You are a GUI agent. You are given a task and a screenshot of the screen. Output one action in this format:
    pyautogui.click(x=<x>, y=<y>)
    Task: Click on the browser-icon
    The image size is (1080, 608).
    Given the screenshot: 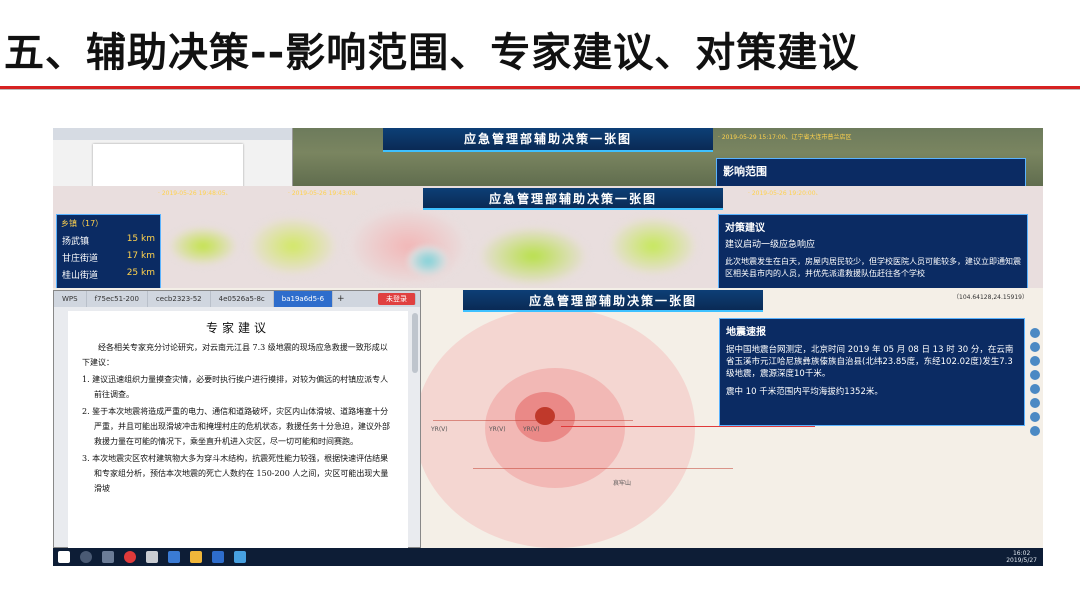 What is the action you would take?
    pyautogui.click(x=130, y=557)
    